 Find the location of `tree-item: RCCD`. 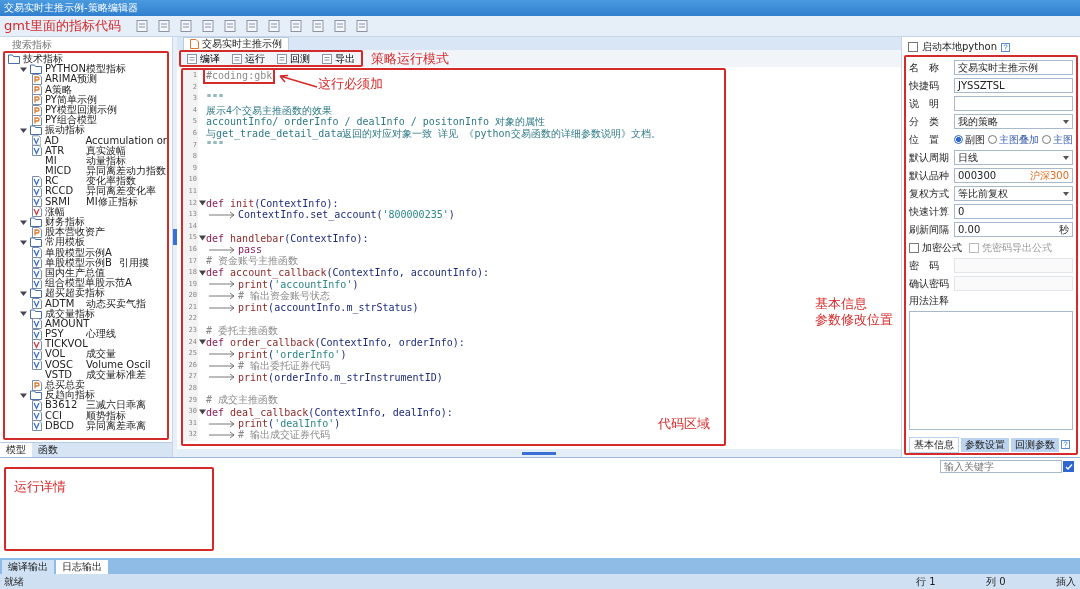

tree-item: RCCD is located at coordinates (62, 191).